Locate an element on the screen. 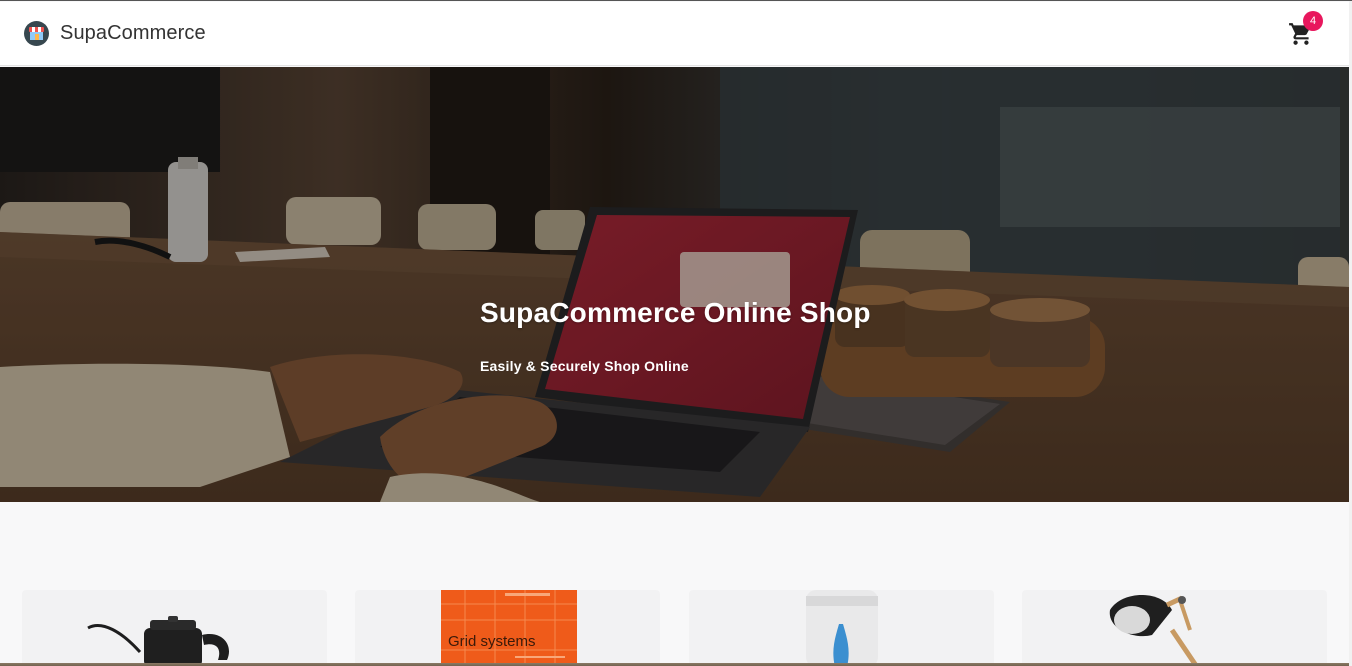 The height and width of the screenshot is (666, 1352). top-app-bar: SupaCommerce is located at coordinates (674, 34).